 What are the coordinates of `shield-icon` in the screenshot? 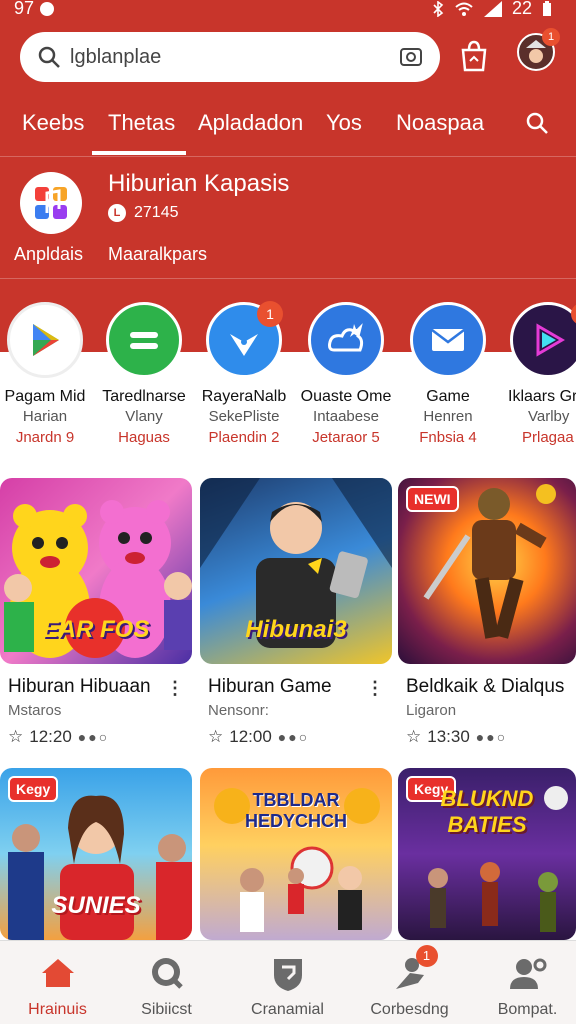 It's located at (288, 973).